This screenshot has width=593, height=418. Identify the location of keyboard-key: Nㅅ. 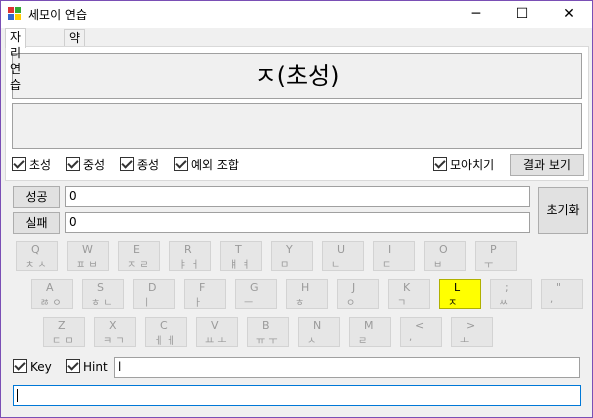
(319, 332).